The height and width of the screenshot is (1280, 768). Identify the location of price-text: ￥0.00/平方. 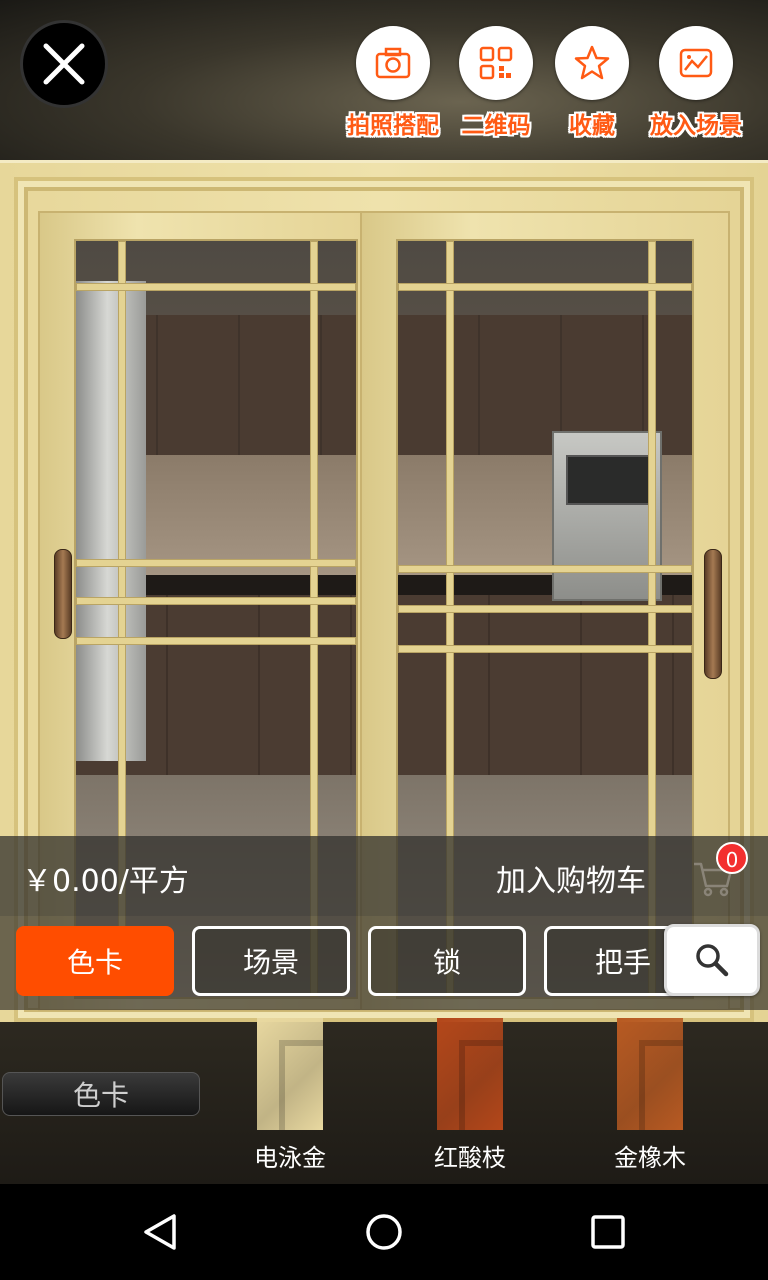
(105, 881).